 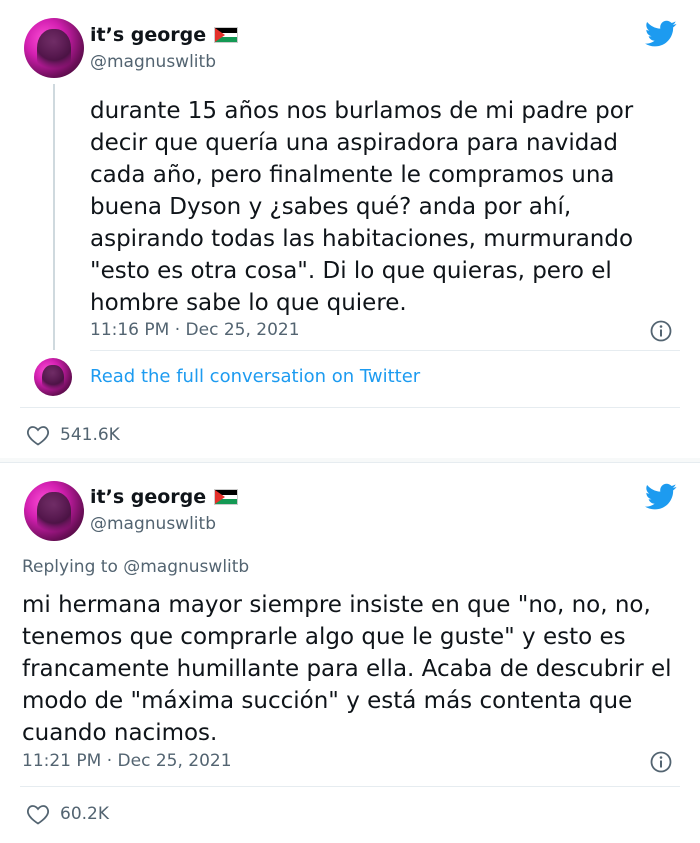 What do you see at coordinates (84, 814) in the screenshot?
I see `like-count: 60.2K` at bounding box center [84, 814].